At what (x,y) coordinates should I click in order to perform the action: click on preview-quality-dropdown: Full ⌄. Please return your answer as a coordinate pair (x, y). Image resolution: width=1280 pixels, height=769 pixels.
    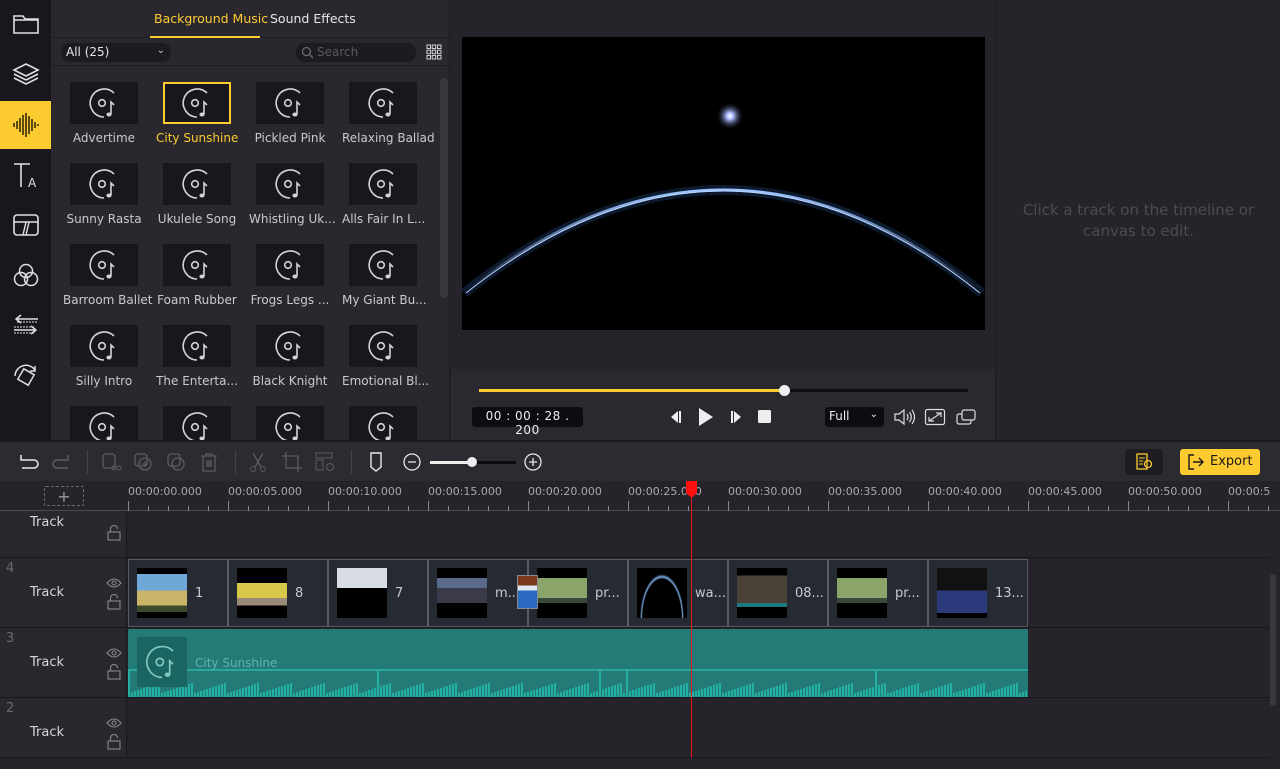
    Looking at the image, I should click on (854, 417).